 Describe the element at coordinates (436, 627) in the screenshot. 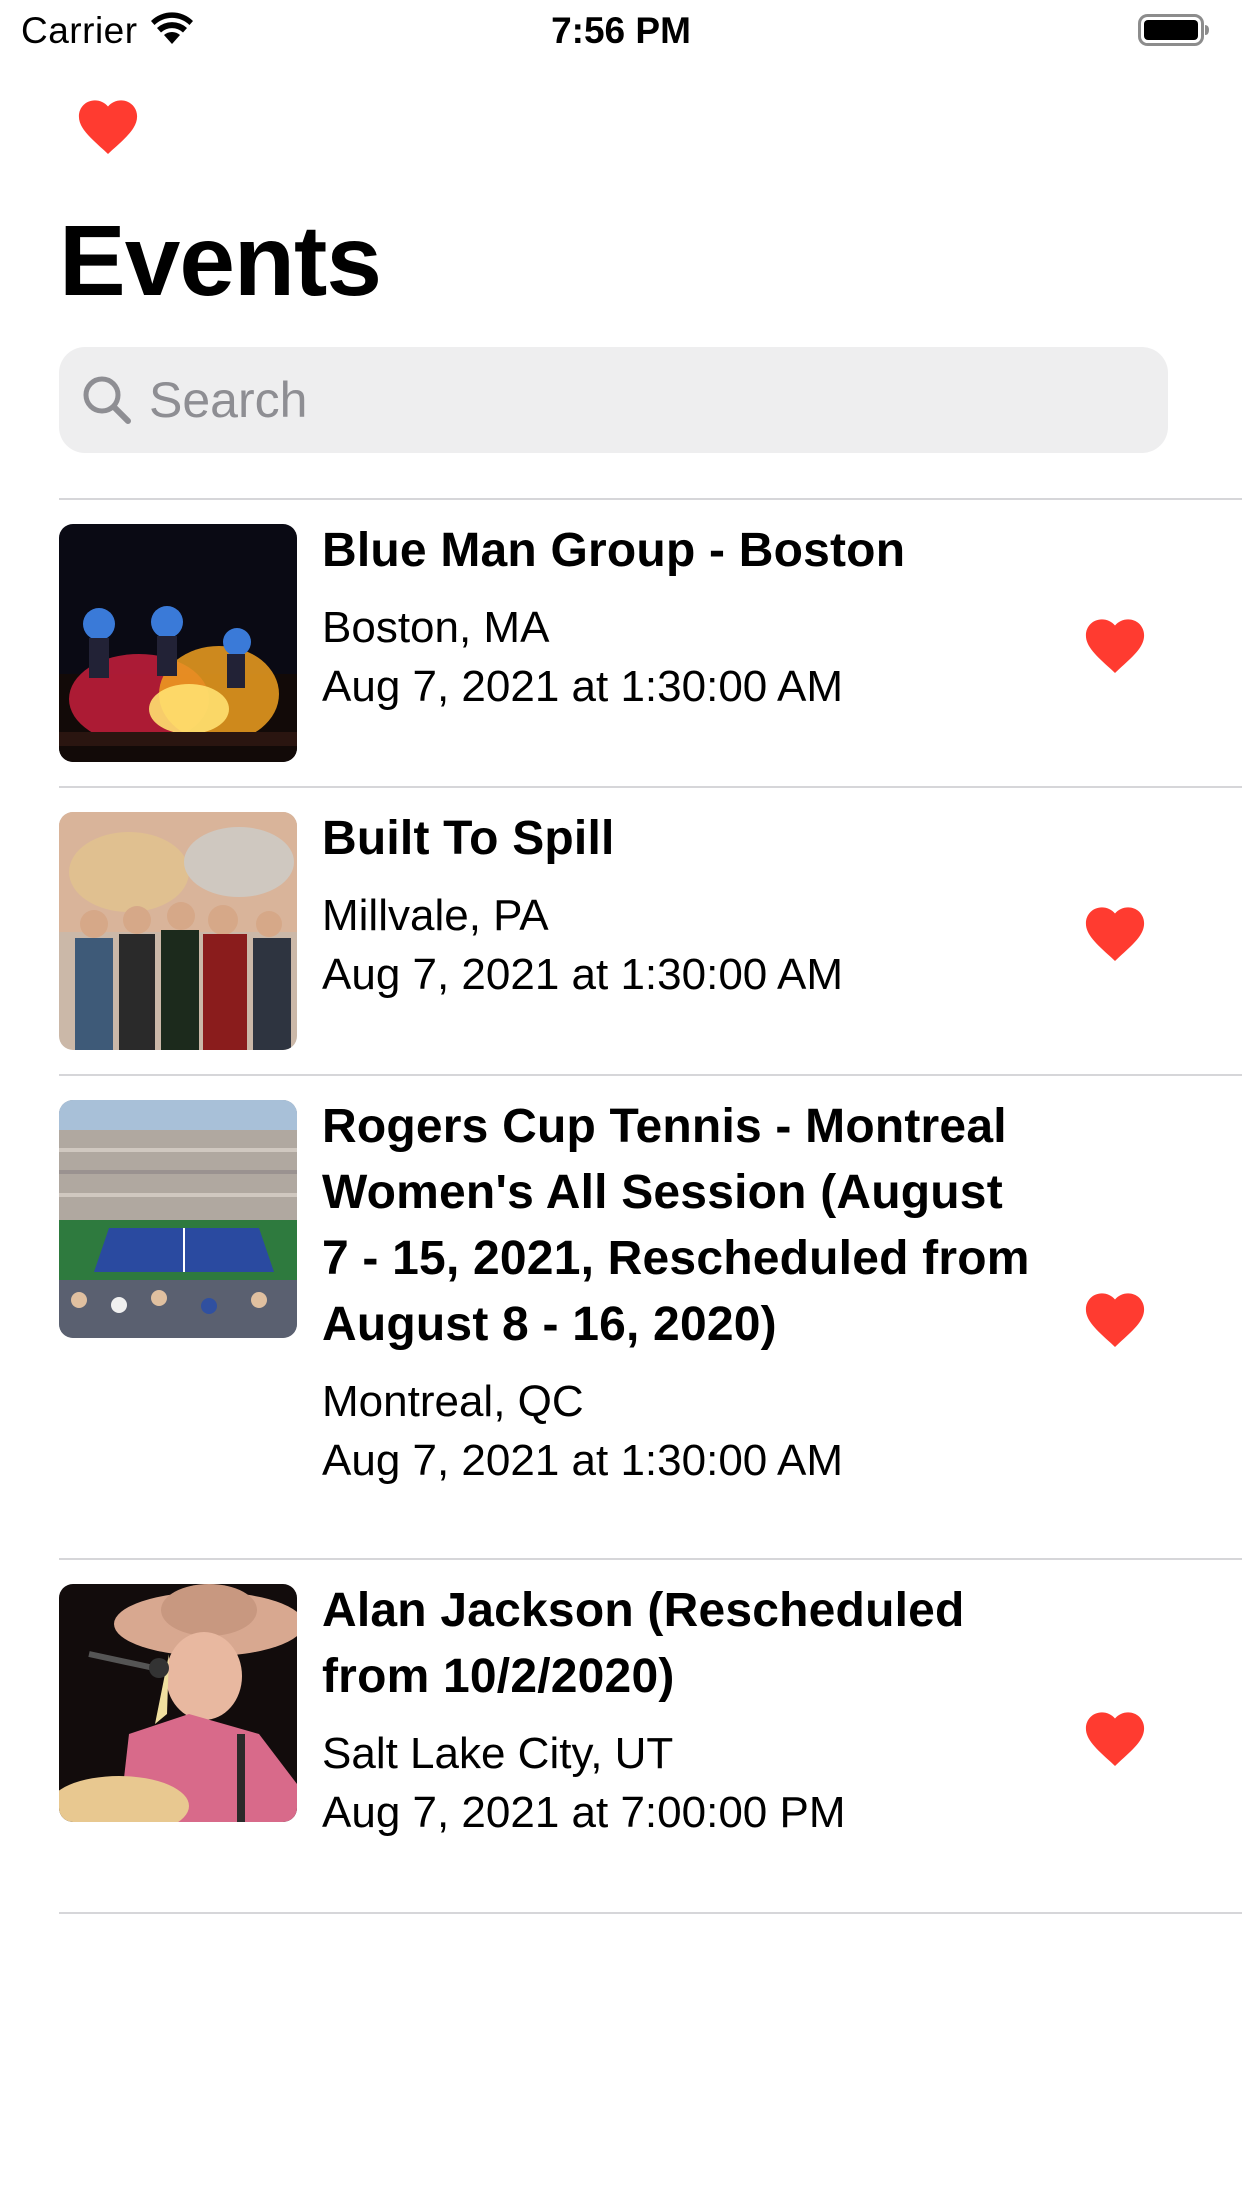

I see `event-location: Boston, MA` at that location.